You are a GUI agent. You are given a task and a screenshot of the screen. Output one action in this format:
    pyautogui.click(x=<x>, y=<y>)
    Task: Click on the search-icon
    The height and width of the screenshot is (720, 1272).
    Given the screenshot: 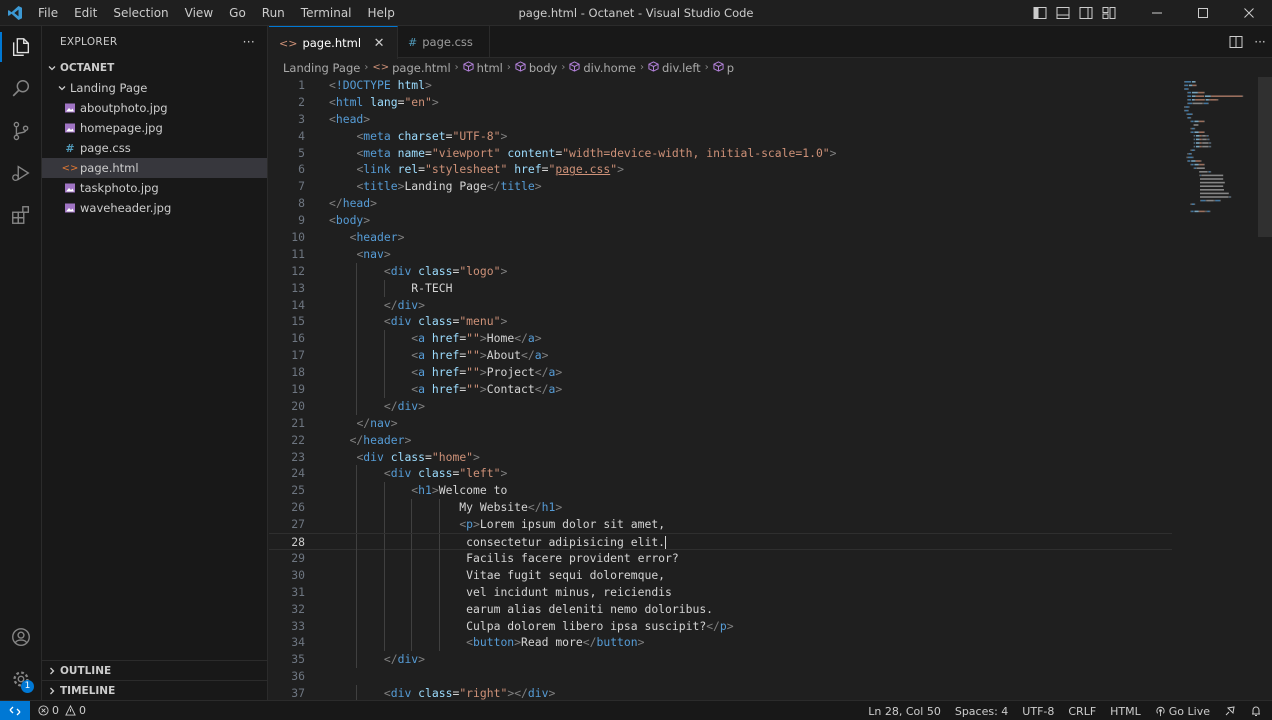 What is the action you would take?
    pyautogui.click(x=21, y=89)
    